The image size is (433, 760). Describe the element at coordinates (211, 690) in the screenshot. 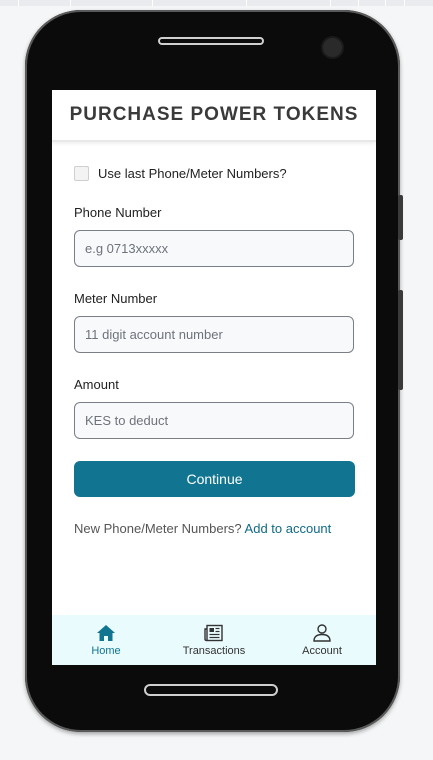

I see `phone-home-bar` at that location.